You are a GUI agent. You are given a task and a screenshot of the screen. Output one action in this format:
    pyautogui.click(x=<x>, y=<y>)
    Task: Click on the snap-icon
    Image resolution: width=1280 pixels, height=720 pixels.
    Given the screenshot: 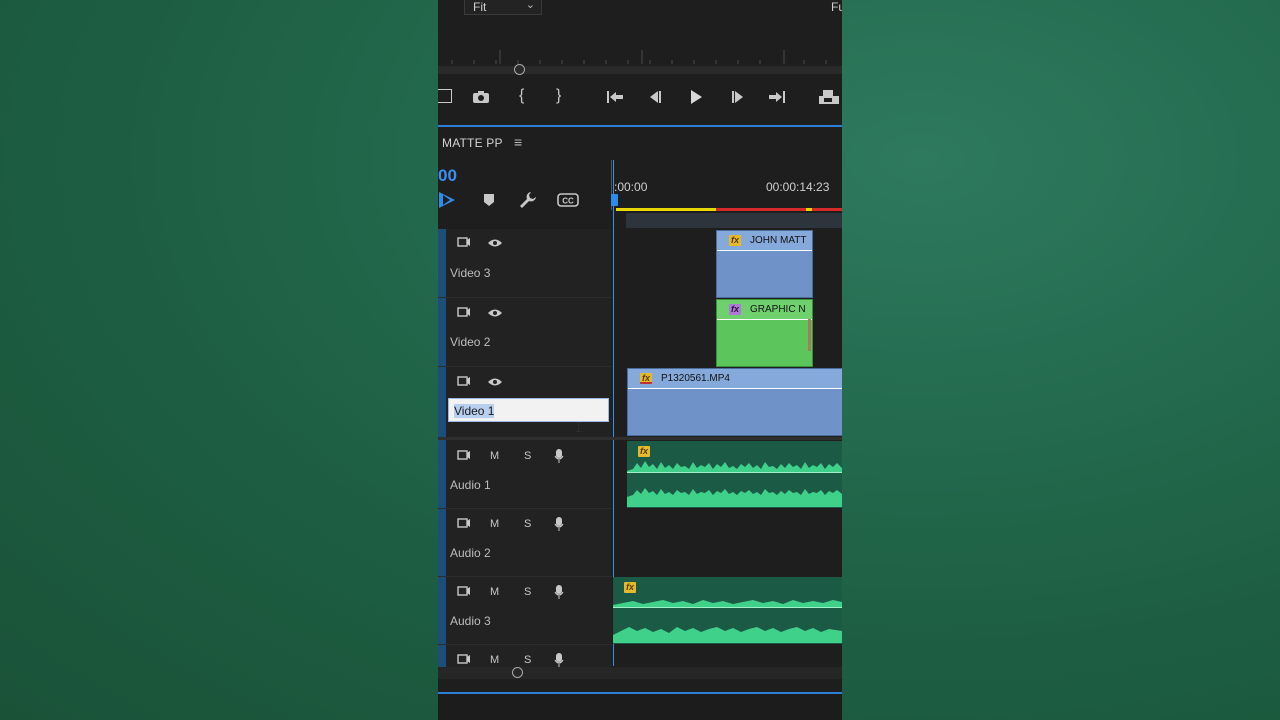 What is the action you would take?
    pyautogui.click(x=448, y=200)
    